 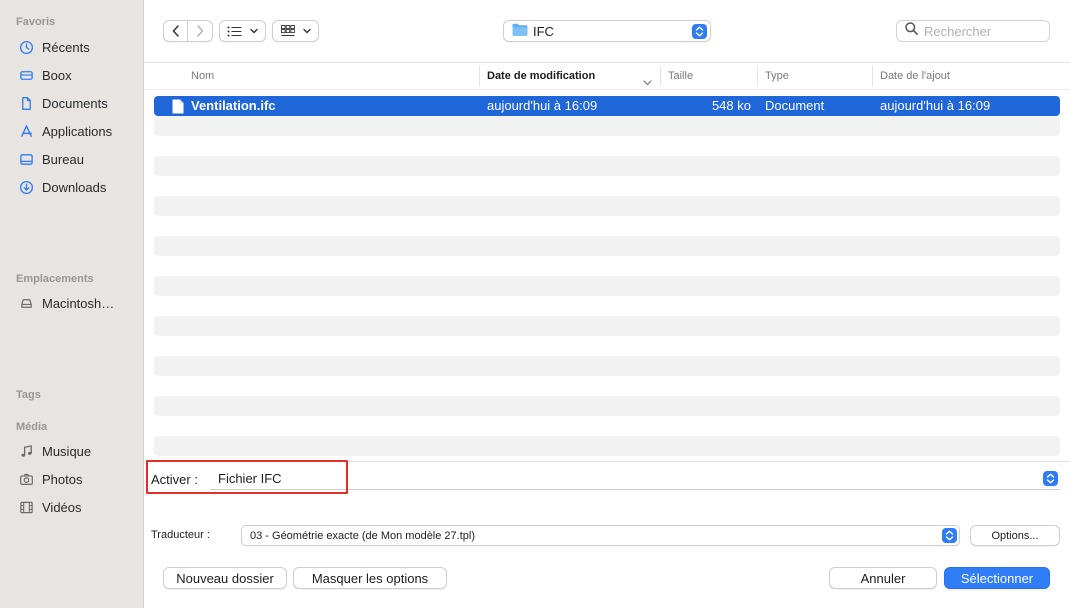 What do you see at coordinates (63, 159) in the screenshot?
I see `sidebar-item-label: Bureau` at bounding box center [63, 159].